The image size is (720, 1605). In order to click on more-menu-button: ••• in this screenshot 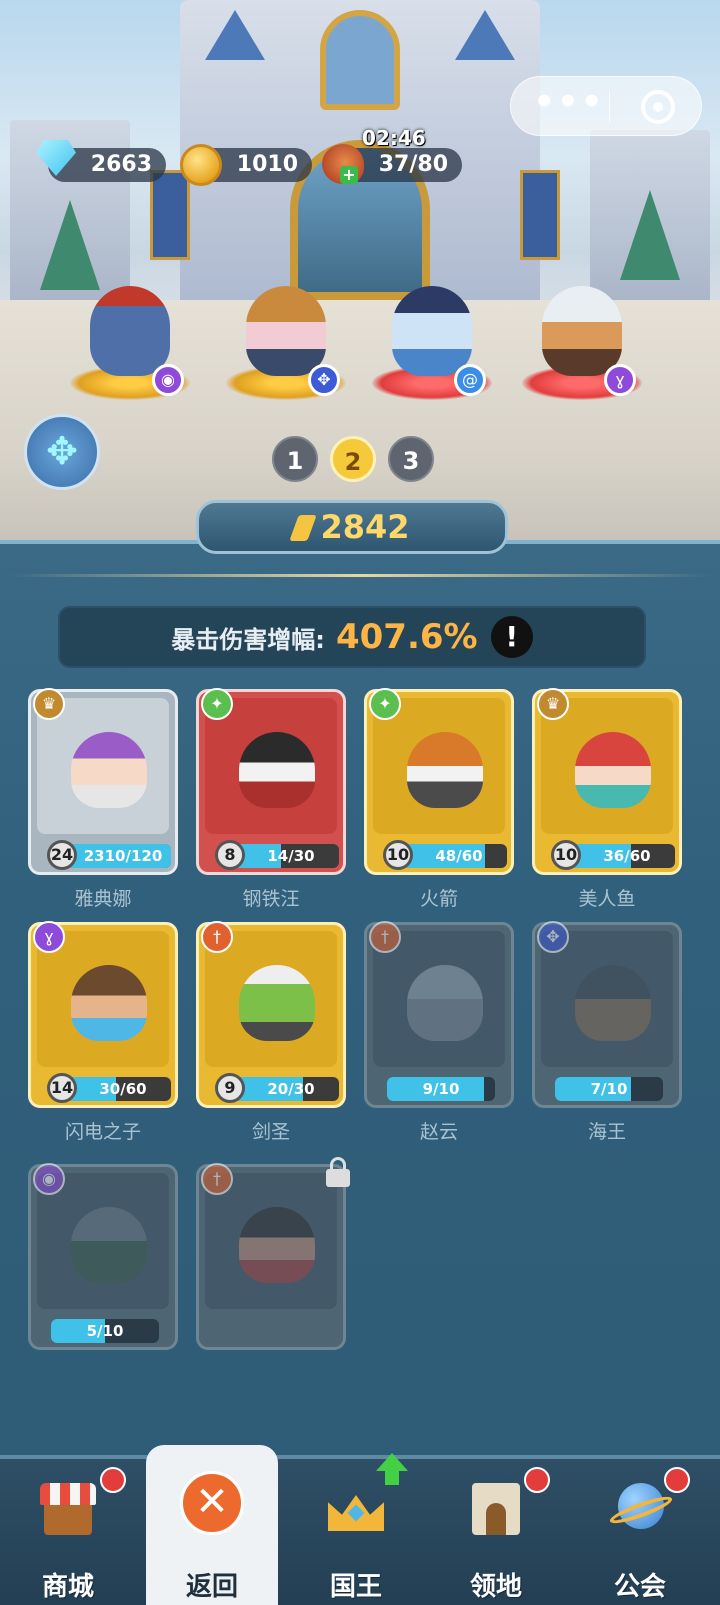, I will do `click(569, 107)`.